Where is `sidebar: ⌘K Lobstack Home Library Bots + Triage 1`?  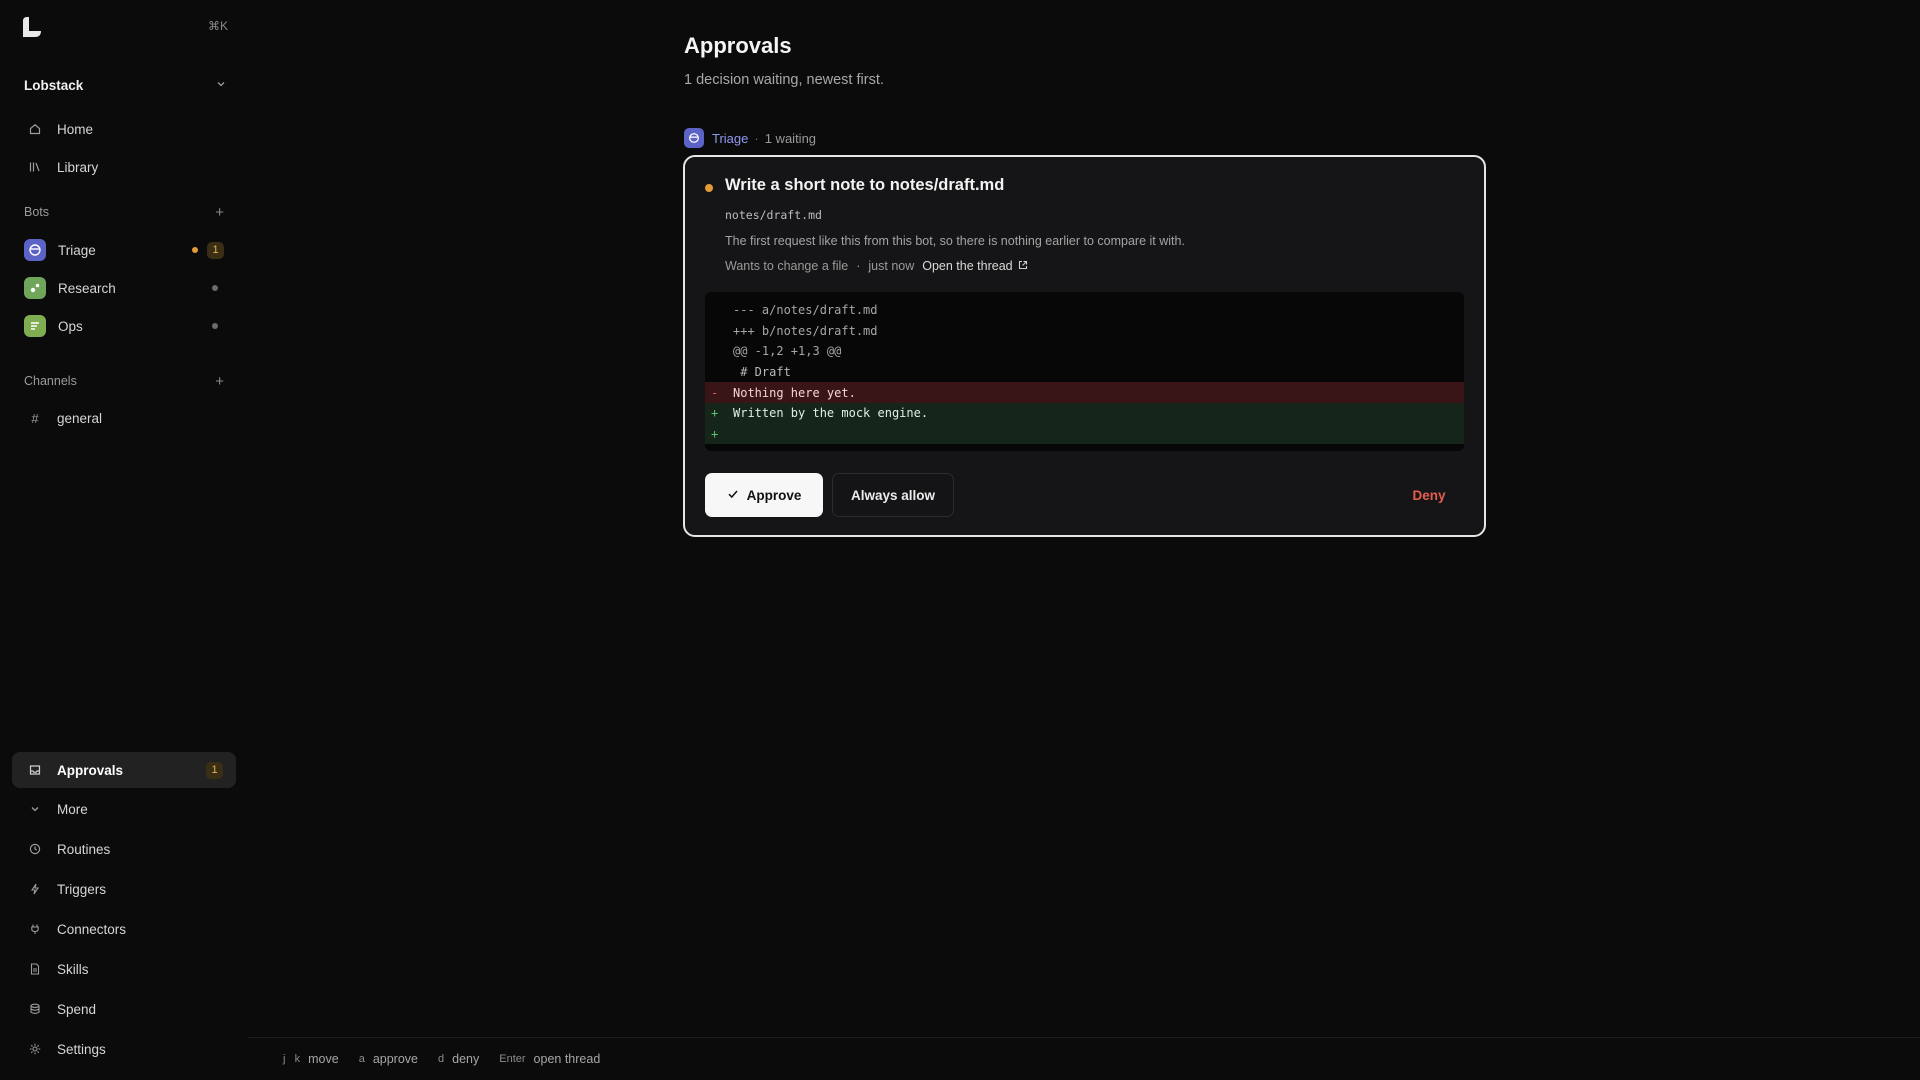
sidebar: ⌘K Lobstack Home Library Bots + Triage 1 is located at coordinates (124, 540).